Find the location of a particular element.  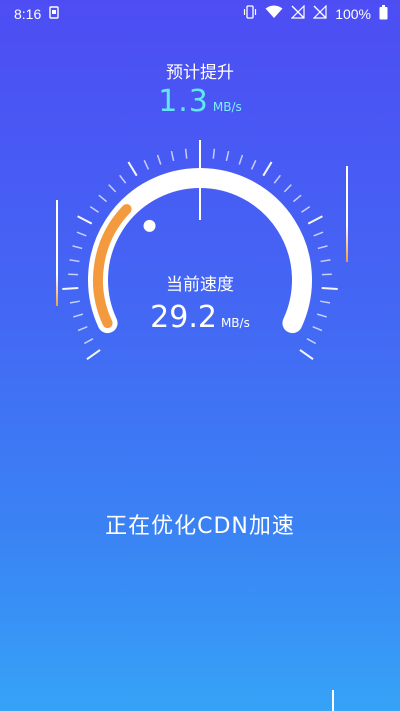

current-speed: 29.2 MB/s is located at coordinates (200, 317).